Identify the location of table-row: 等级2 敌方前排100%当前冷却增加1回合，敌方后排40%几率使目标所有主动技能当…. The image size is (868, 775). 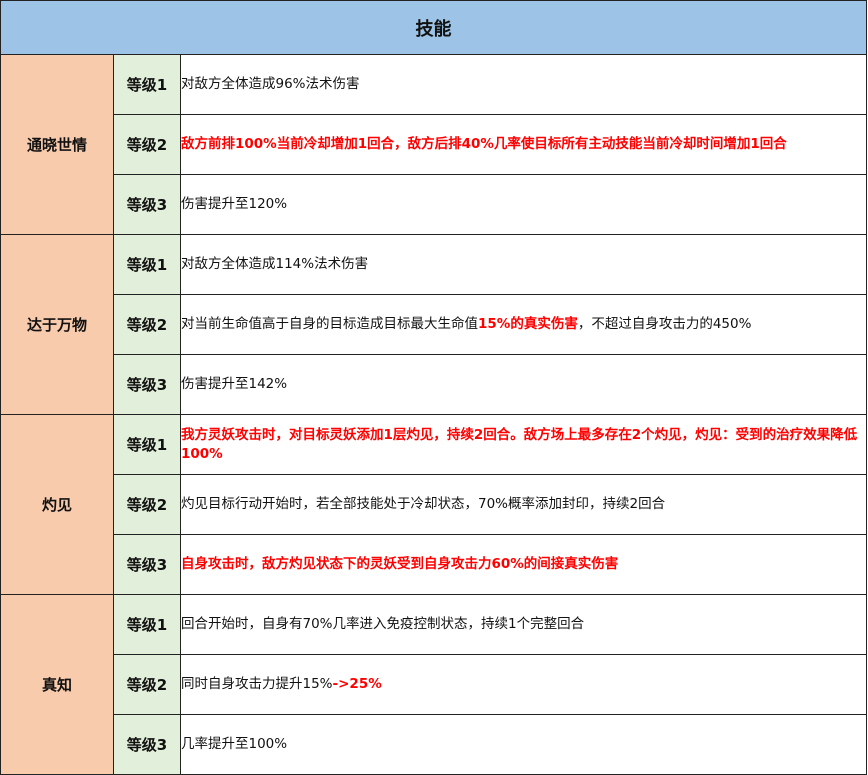
(434, 144).